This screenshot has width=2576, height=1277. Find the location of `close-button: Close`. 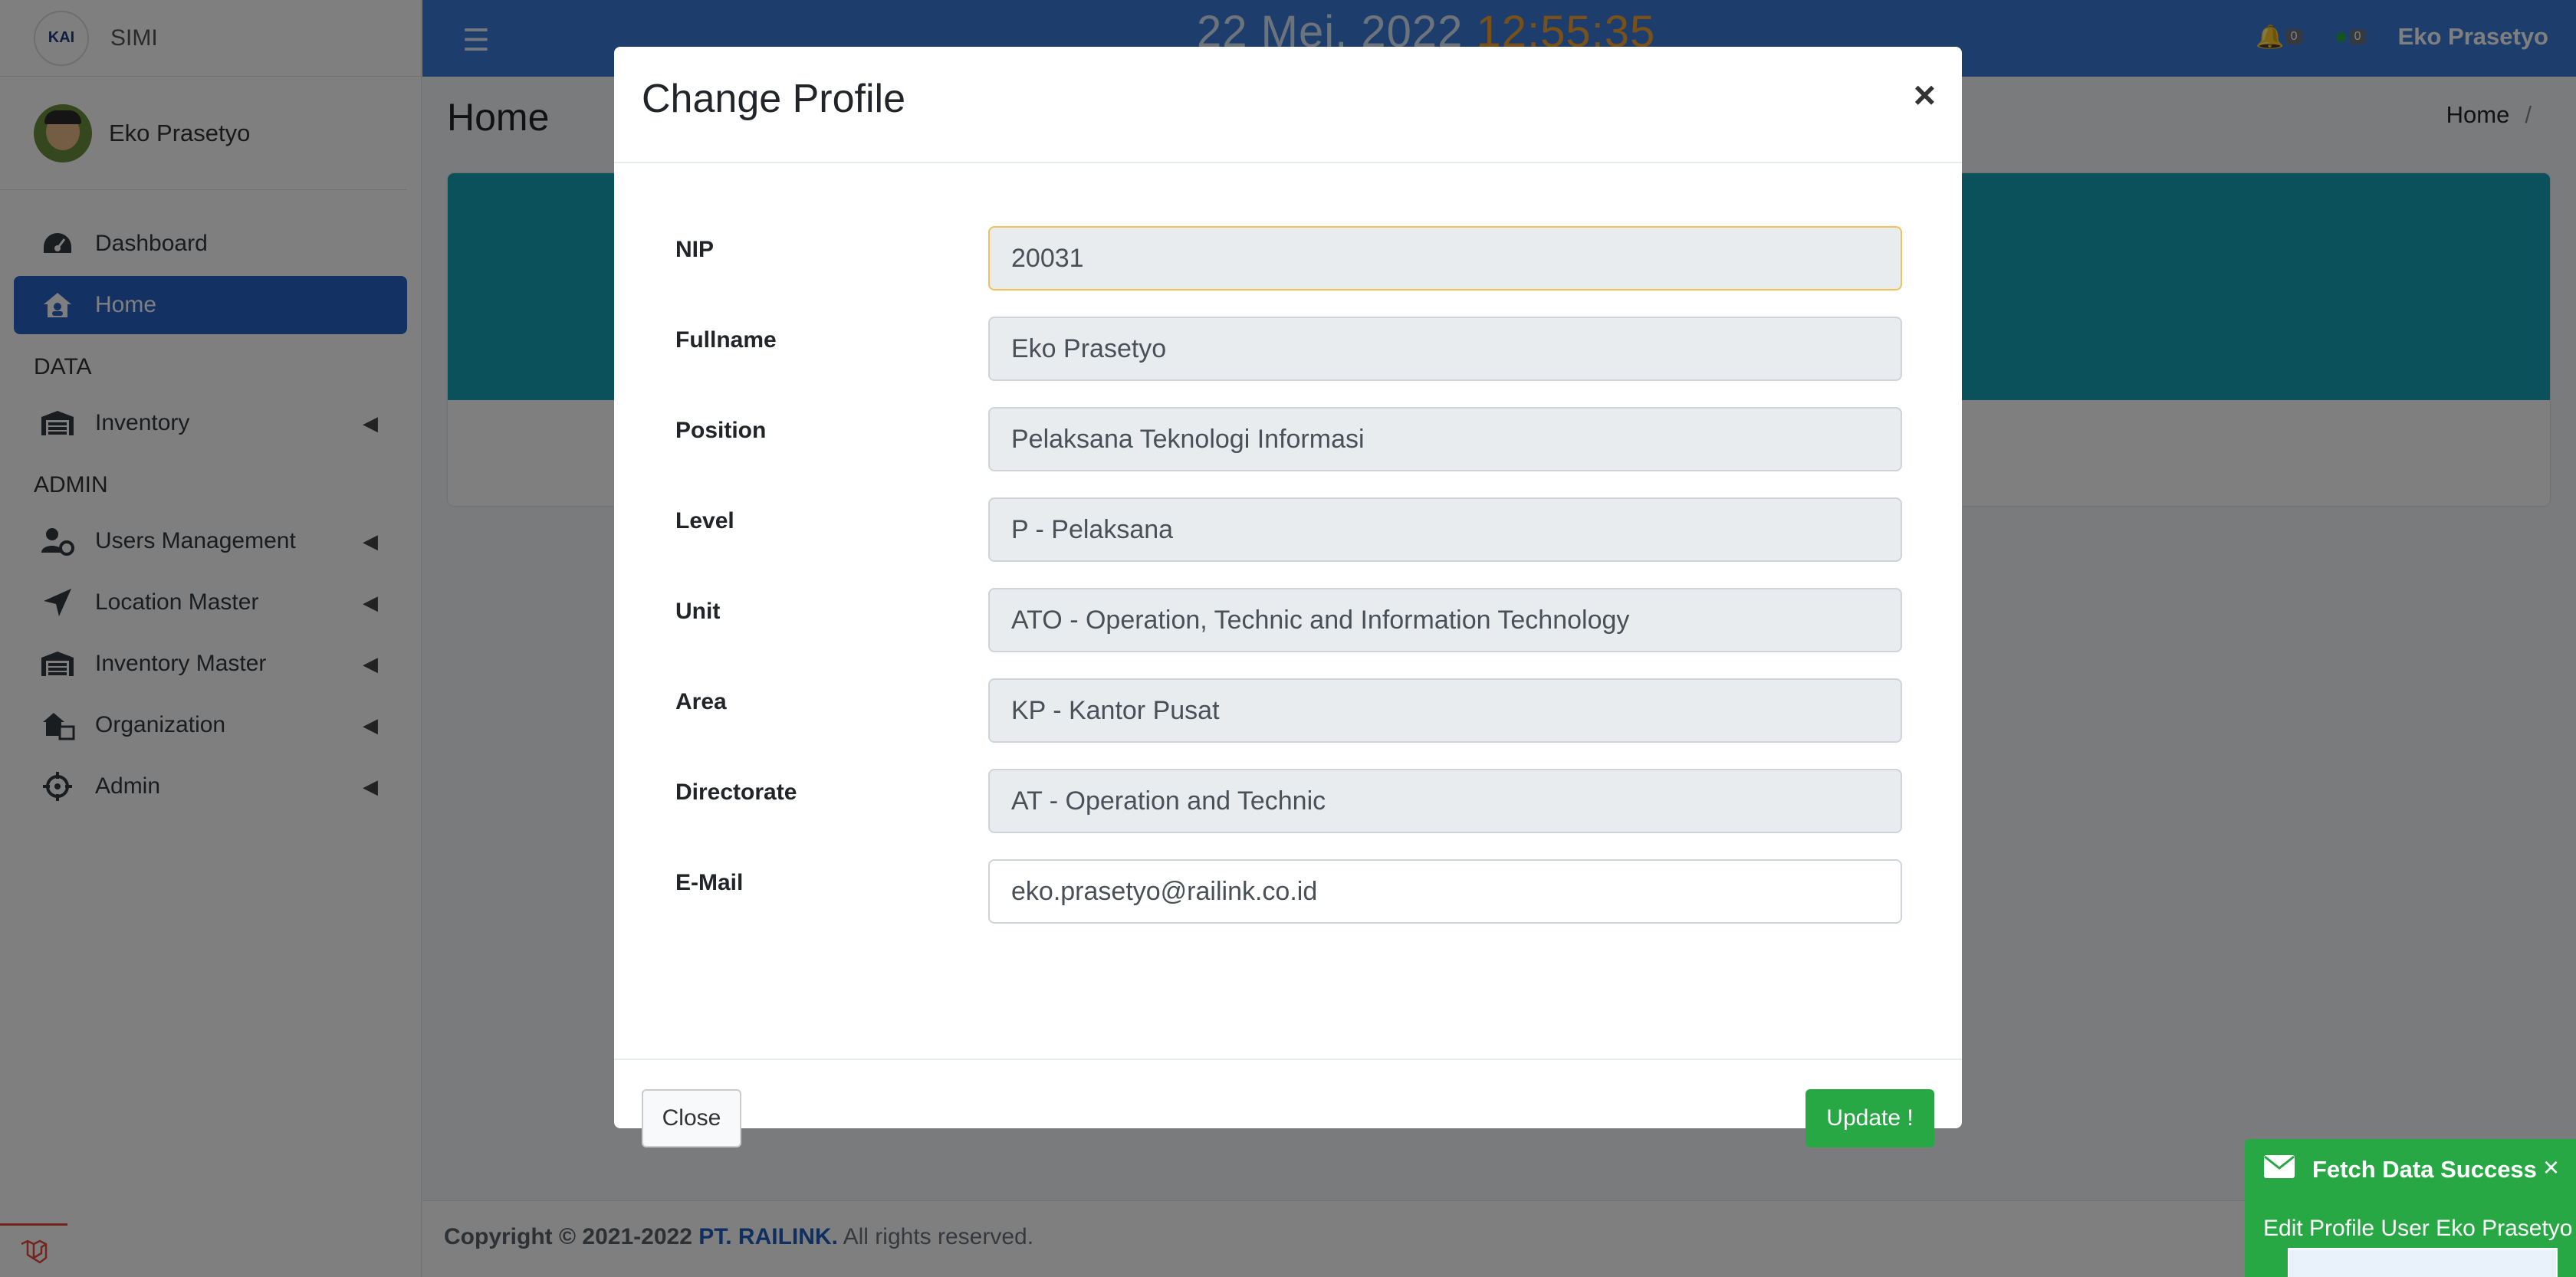

close-button: Close is located at coordinates (692, 1118).